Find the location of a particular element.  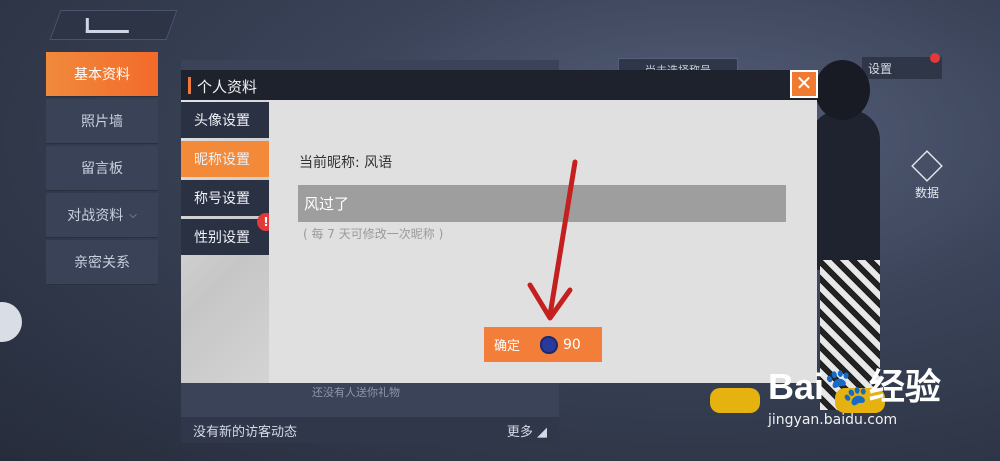

dialog-sidebar: 头像设置 昵称设置 称号设置 性别设置 ! is located at coordinates (228, 241).